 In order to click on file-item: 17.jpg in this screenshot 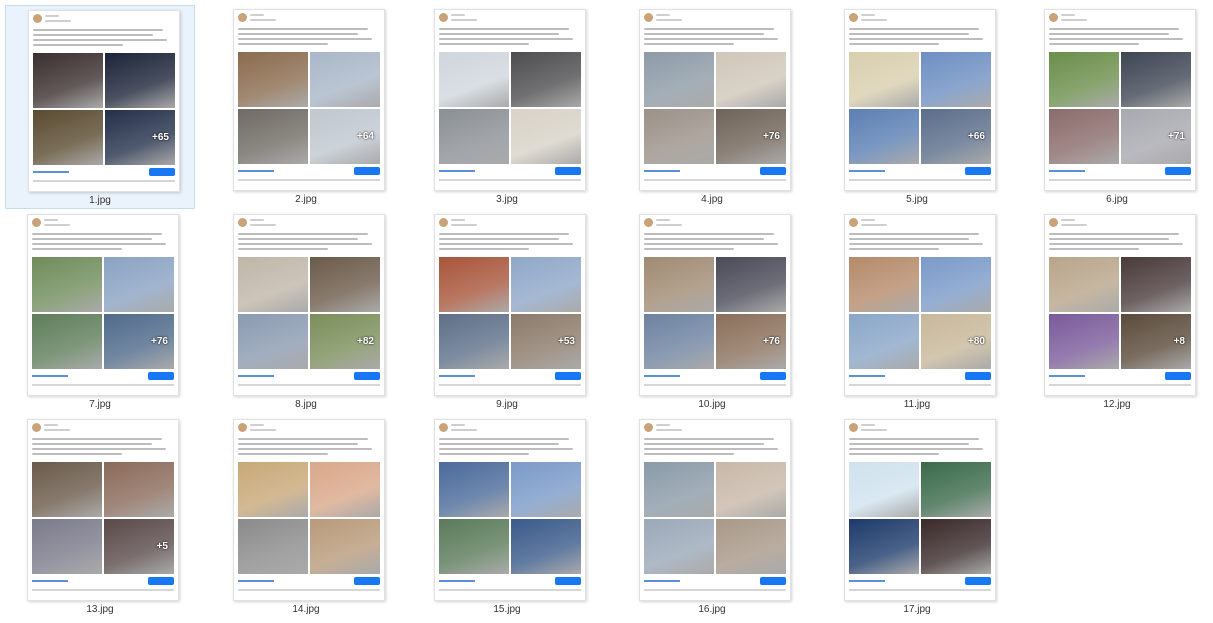, I will do `click(917, 517)`.